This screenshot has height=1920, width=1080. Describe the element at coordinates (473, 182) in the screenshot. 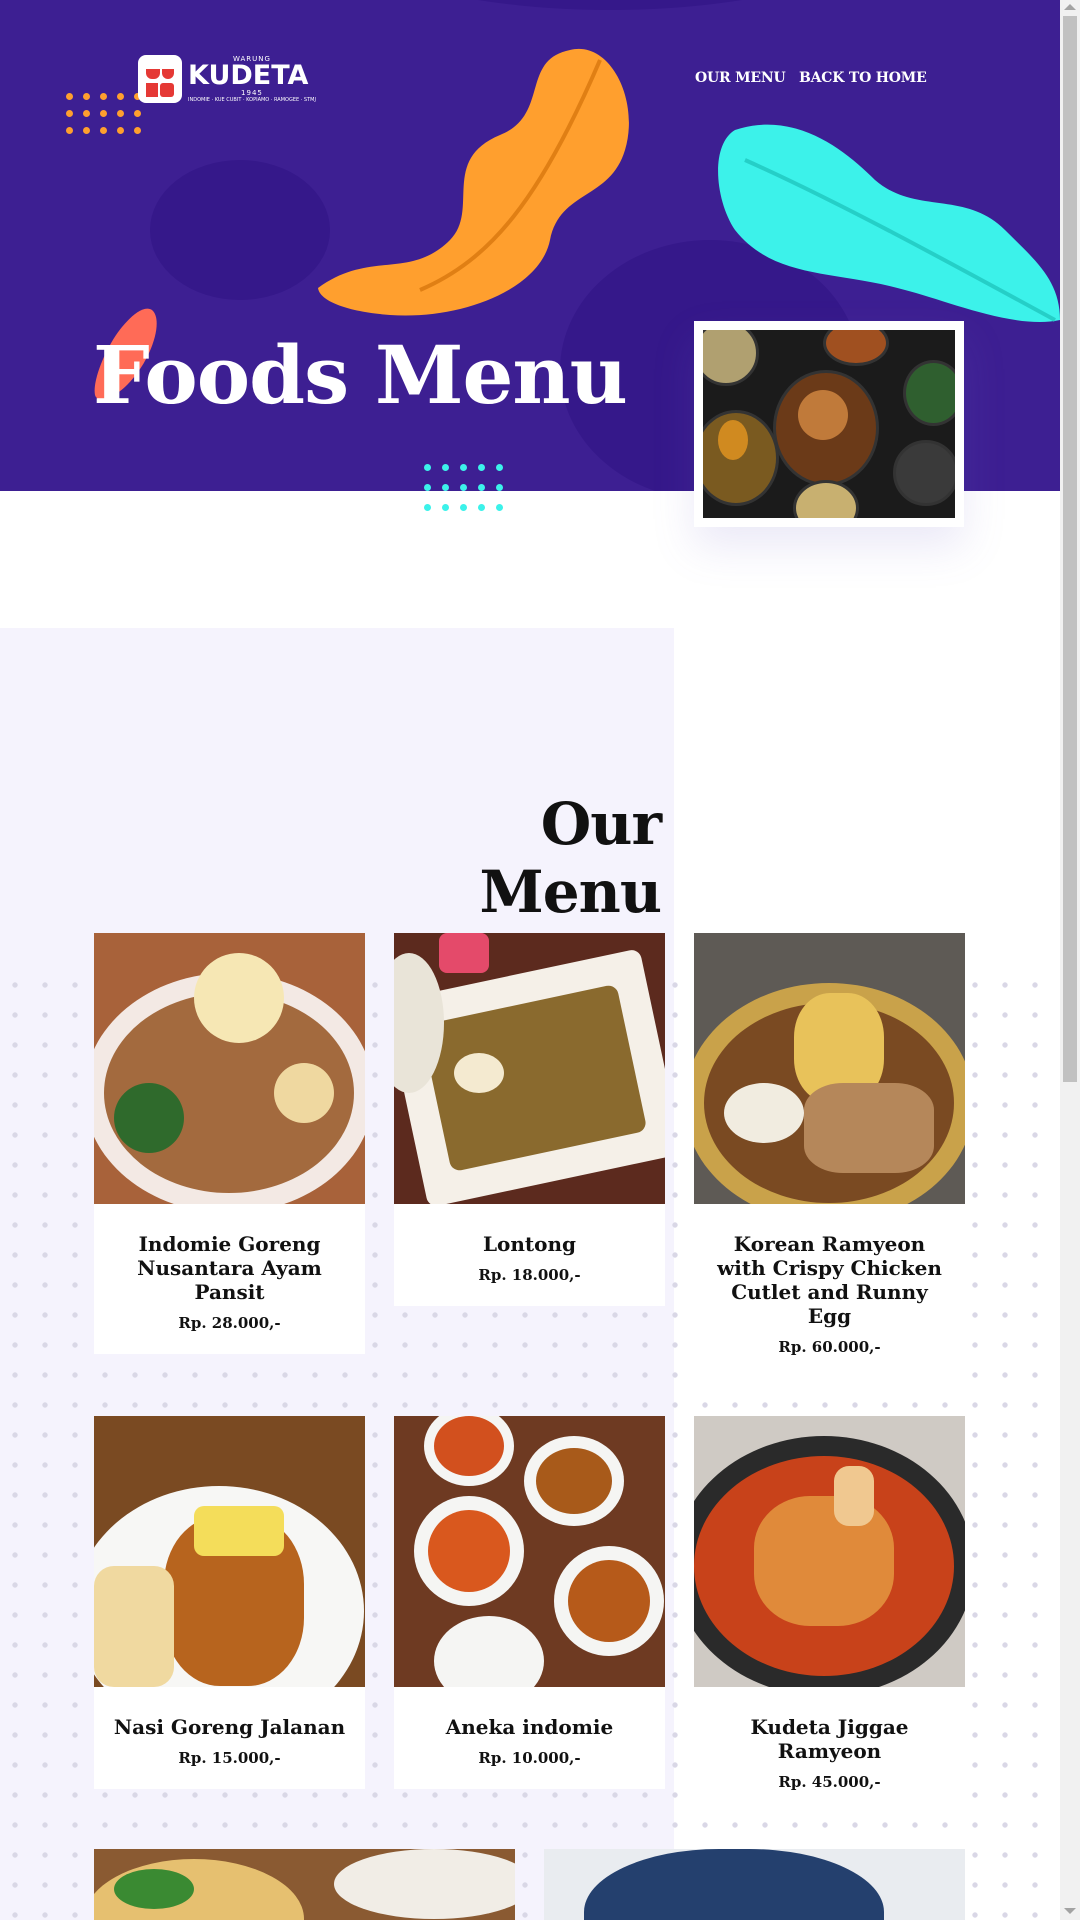

I see `orange-leaf-decoration` at that location.